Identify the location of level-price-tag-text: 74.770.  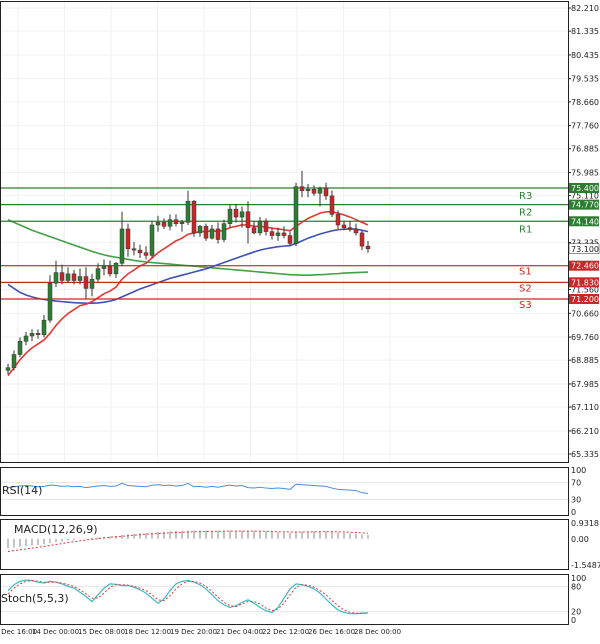
(585, 205).